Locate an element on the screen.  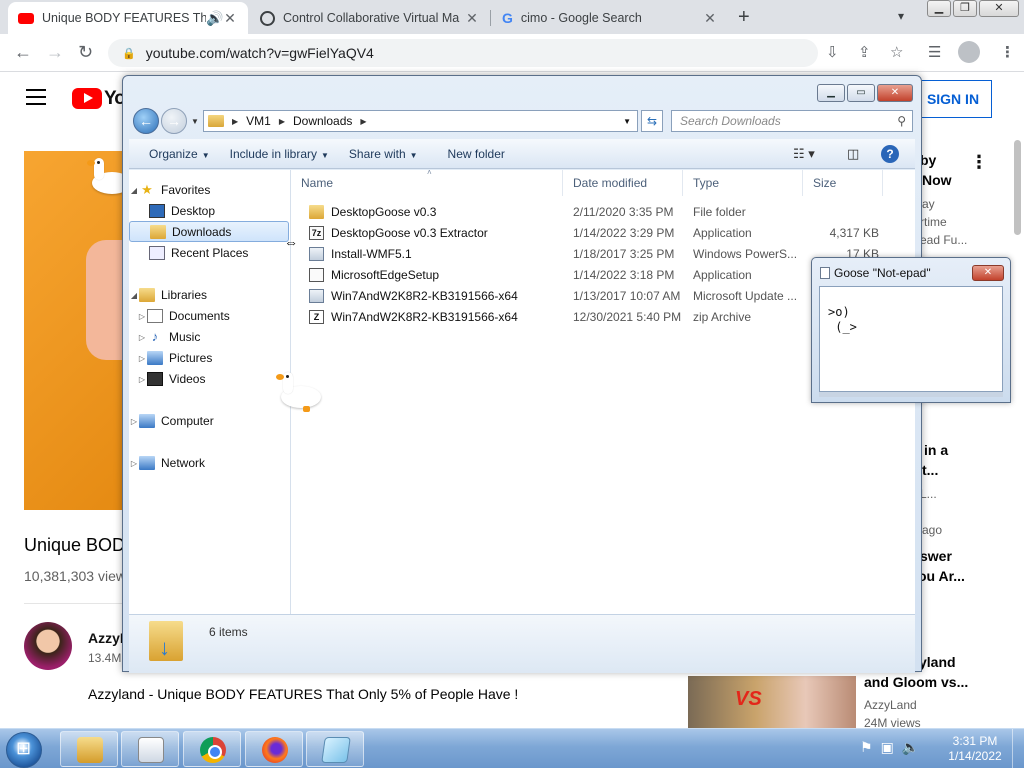
bookmark-star-icon: ☆ is located at coordinates (896, 52).